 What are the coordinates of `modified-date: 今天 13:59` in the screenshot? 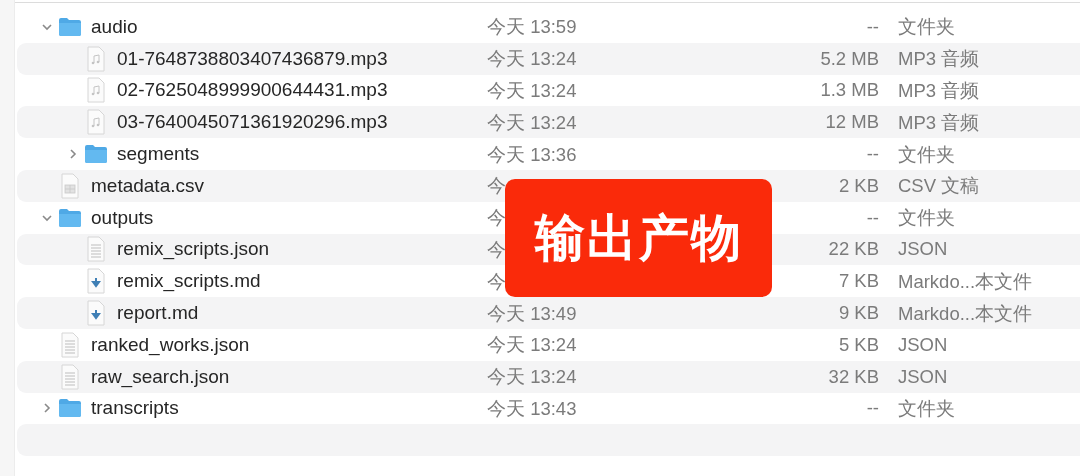 It's located at (532, 27).